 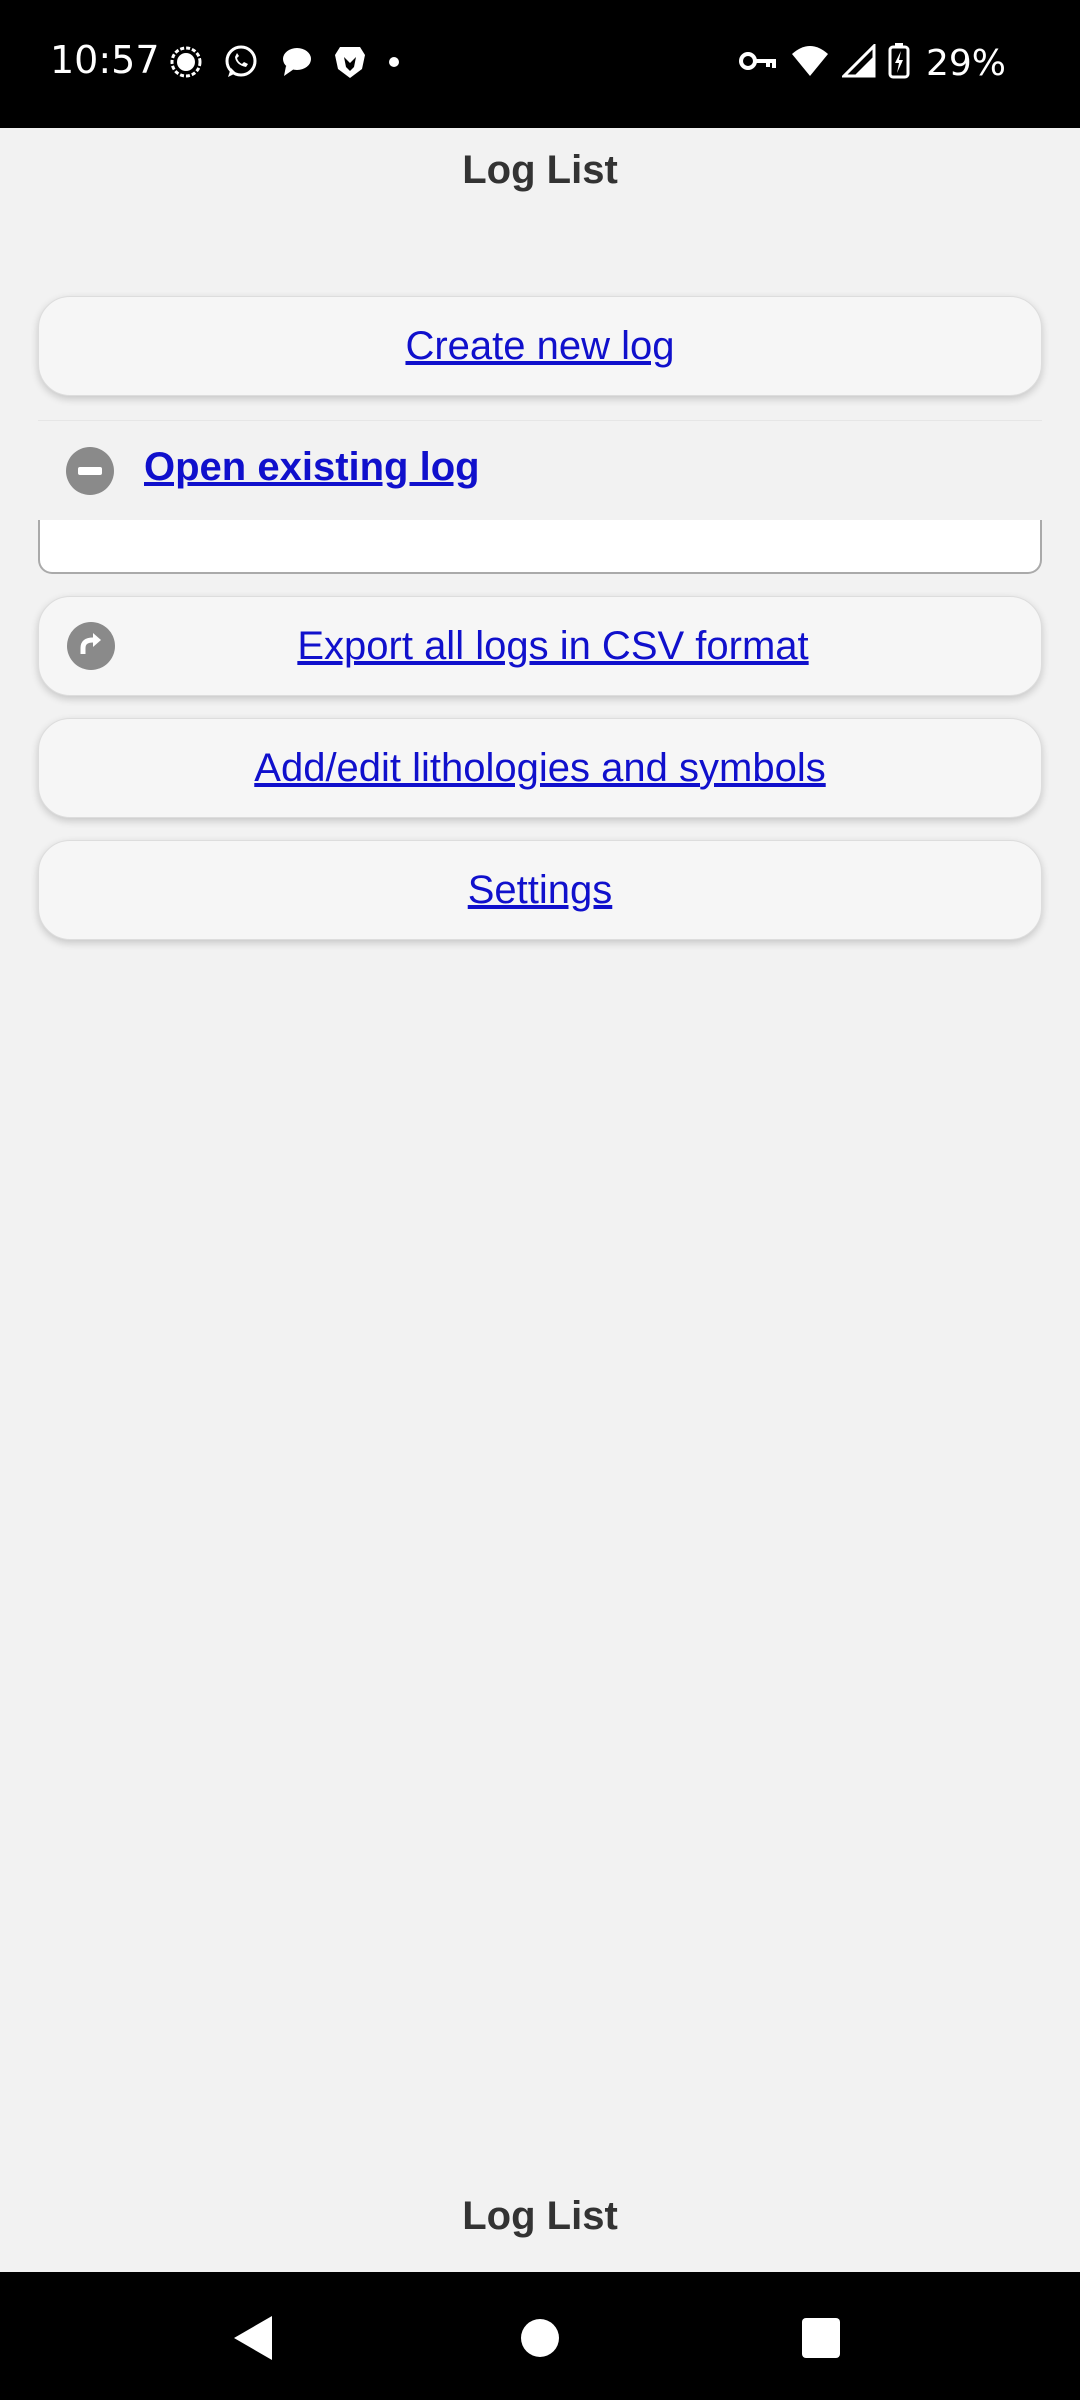 I want to click on status-bar: 10:57 29%, so click(x=540, y=64).